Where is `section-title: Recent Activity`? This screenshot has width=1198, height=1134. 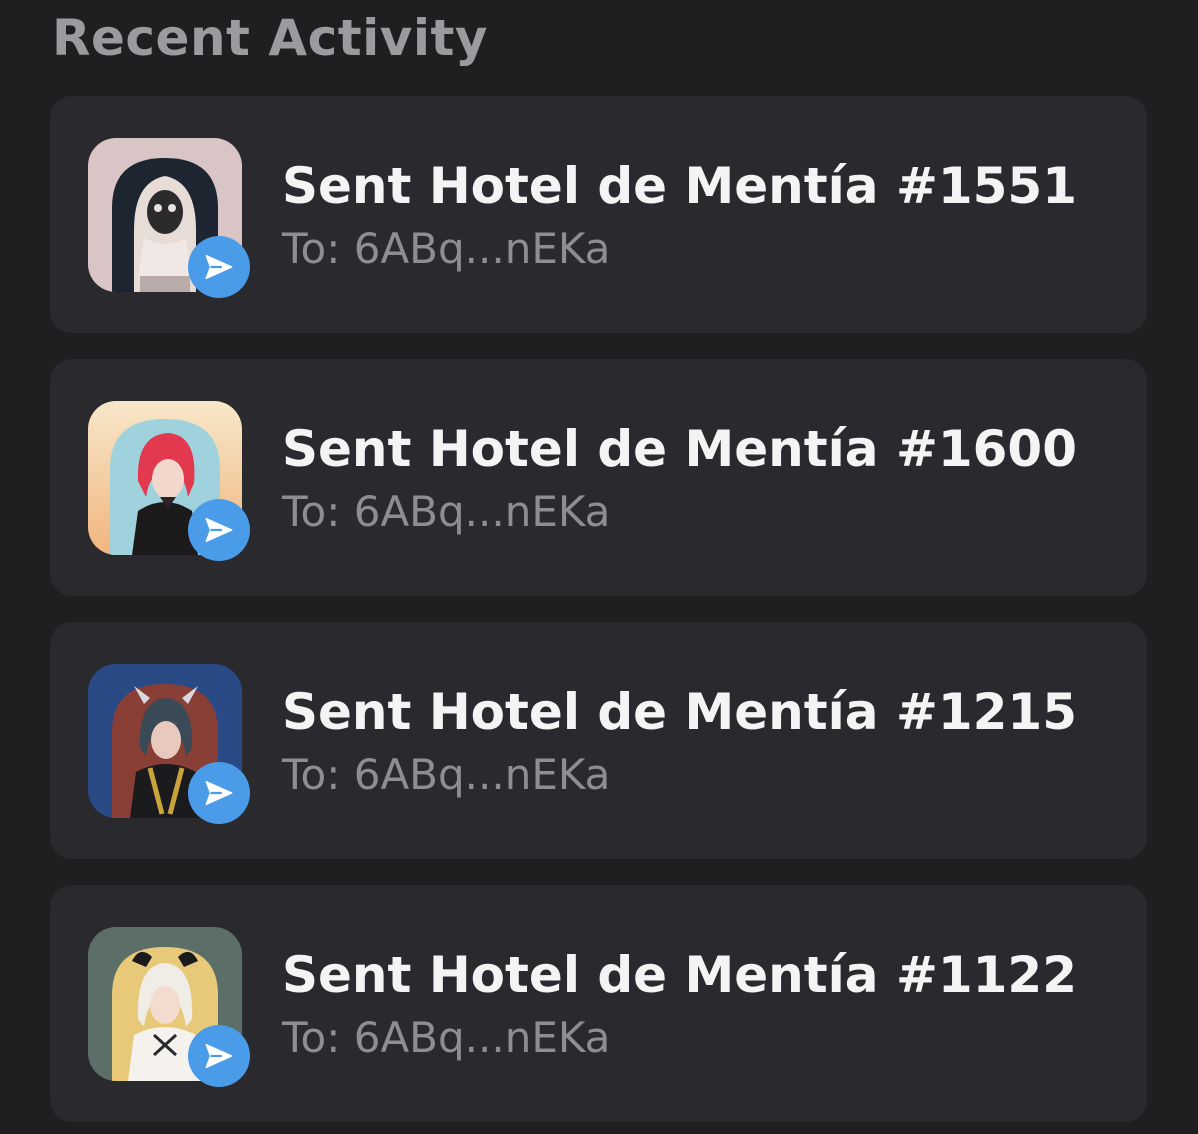
section-title: Recent Activity is located at coordinates (270, 38).